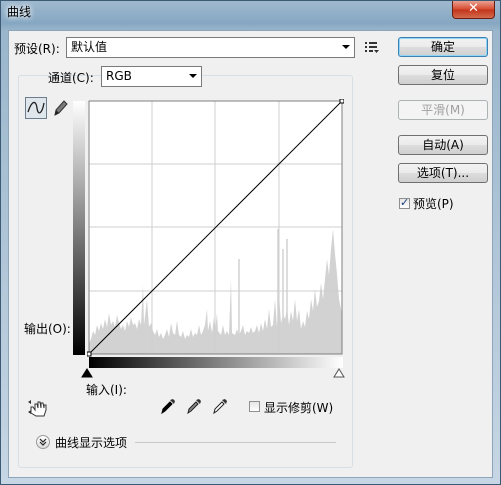 This screenshot has width=501, height=485. What do you see at coordinates (89, 47) in the screenshot?
I see `preset-value: 默认值` at bounding box center [89, 47].